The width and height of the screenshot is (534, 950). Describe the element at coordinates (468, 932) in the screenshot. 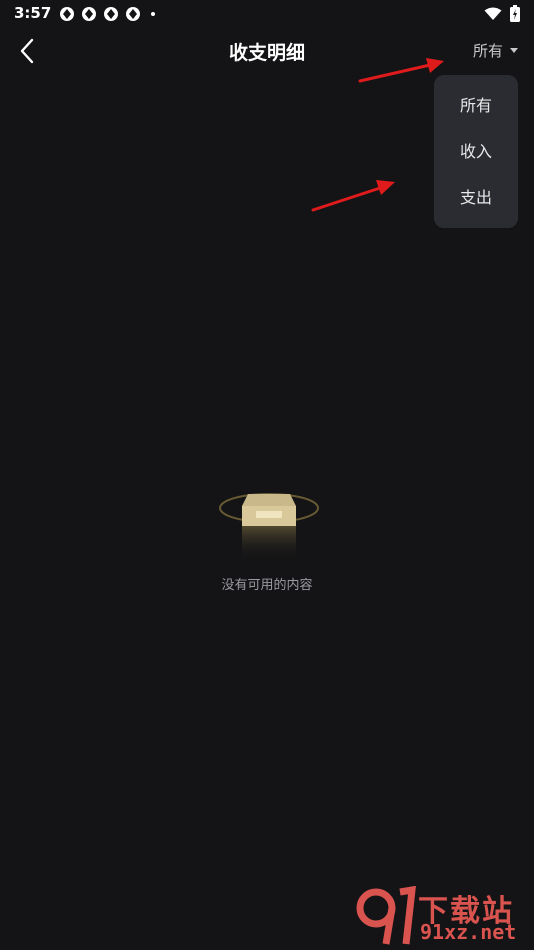

I see `watermark-text-bottom: 91xz.net` at that location.